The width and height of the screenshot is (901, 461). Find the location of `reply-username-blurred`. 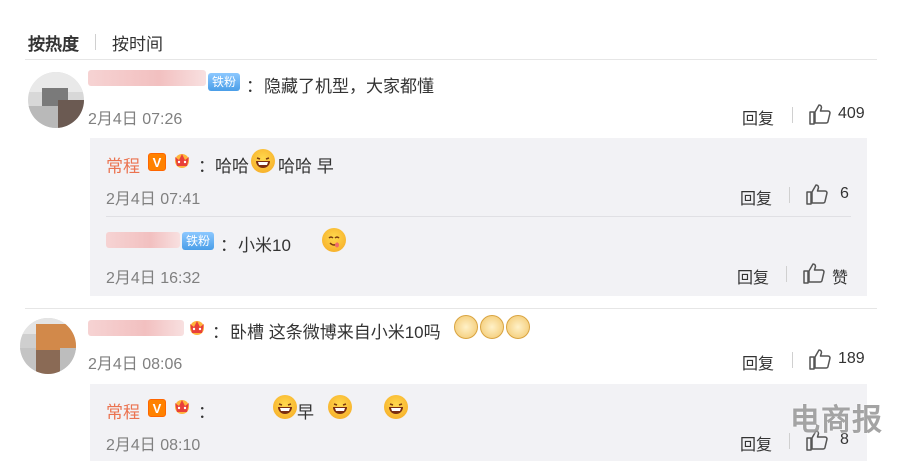

reply-username-blurred is located at coordinates (143, 240).